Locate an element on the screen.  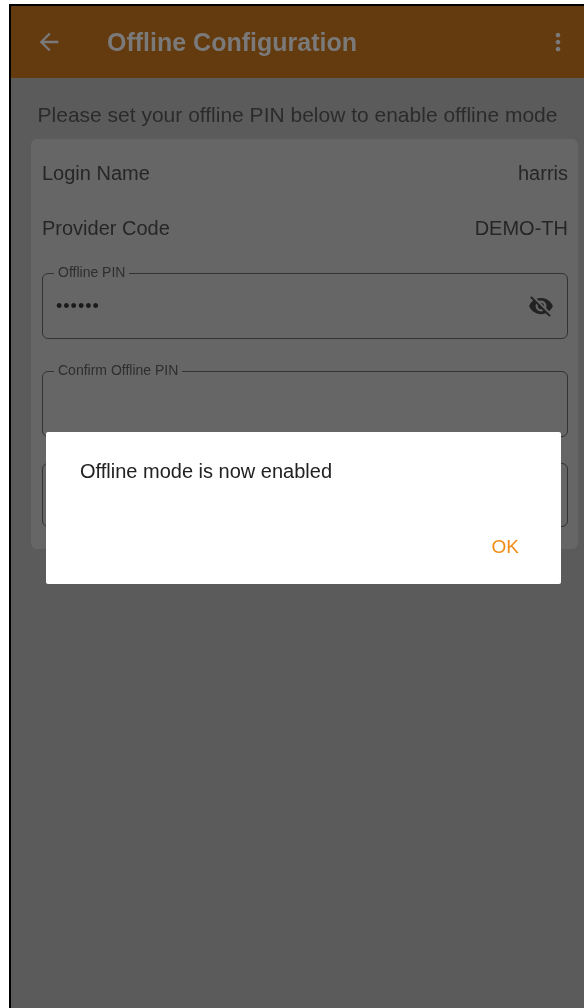
detail-value: harris is located at coordinates (543, 173).